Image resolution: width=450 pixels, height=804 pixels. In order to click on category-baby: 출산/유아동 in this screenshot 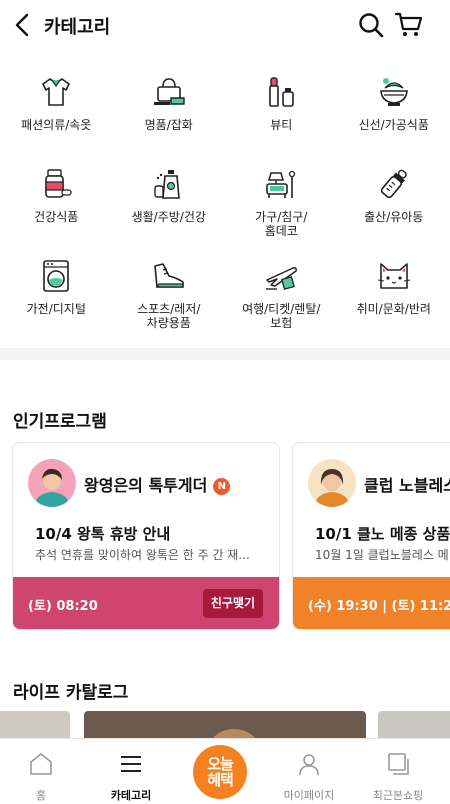, I will do `click(394, 198)`.